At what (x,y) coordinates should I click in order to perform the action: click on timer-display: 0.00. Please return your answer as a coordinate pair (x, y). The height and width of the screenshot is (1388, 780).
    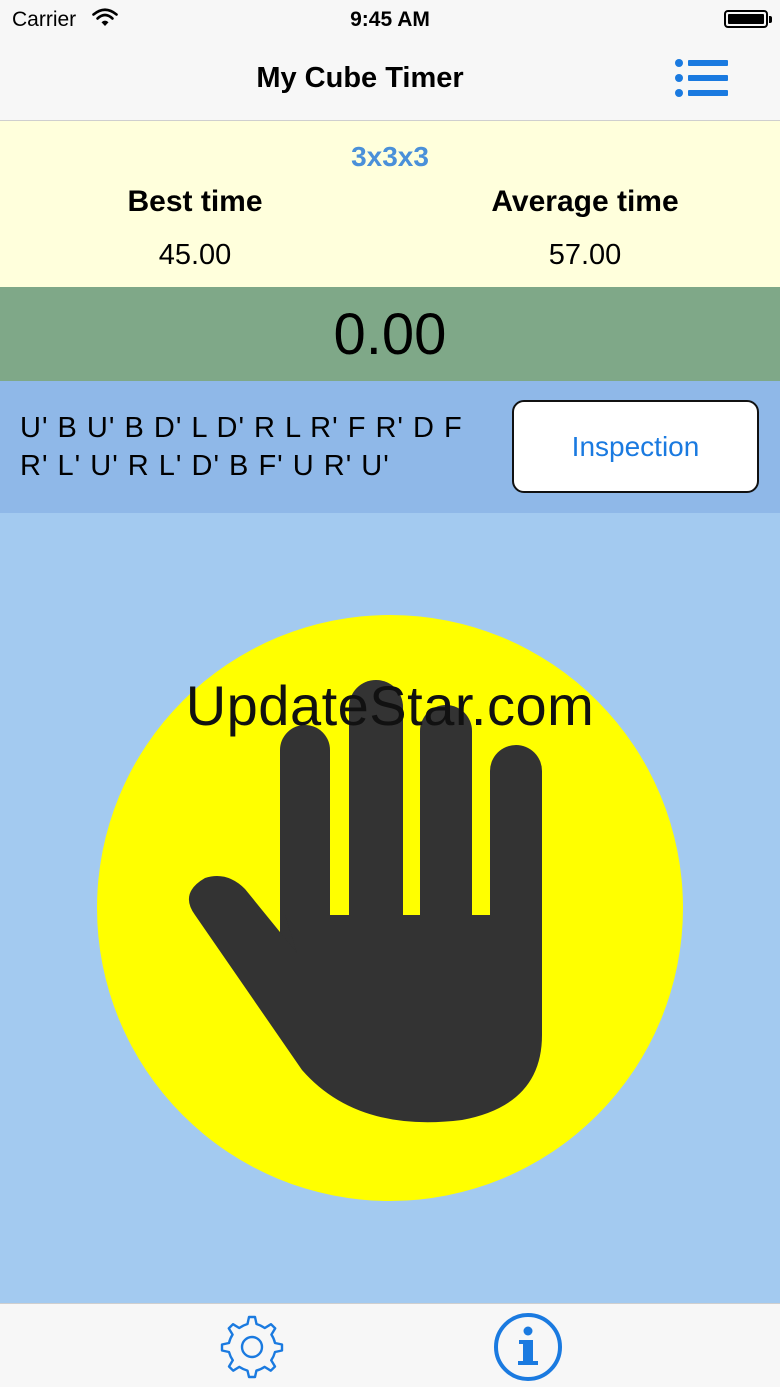
    Looking at the image, I should click on (390, 334).